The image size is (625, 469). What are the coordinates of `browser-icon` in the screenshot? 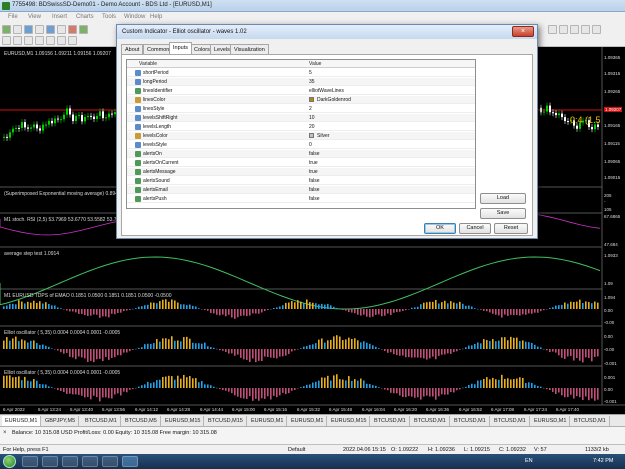 It's located at (50, 461).